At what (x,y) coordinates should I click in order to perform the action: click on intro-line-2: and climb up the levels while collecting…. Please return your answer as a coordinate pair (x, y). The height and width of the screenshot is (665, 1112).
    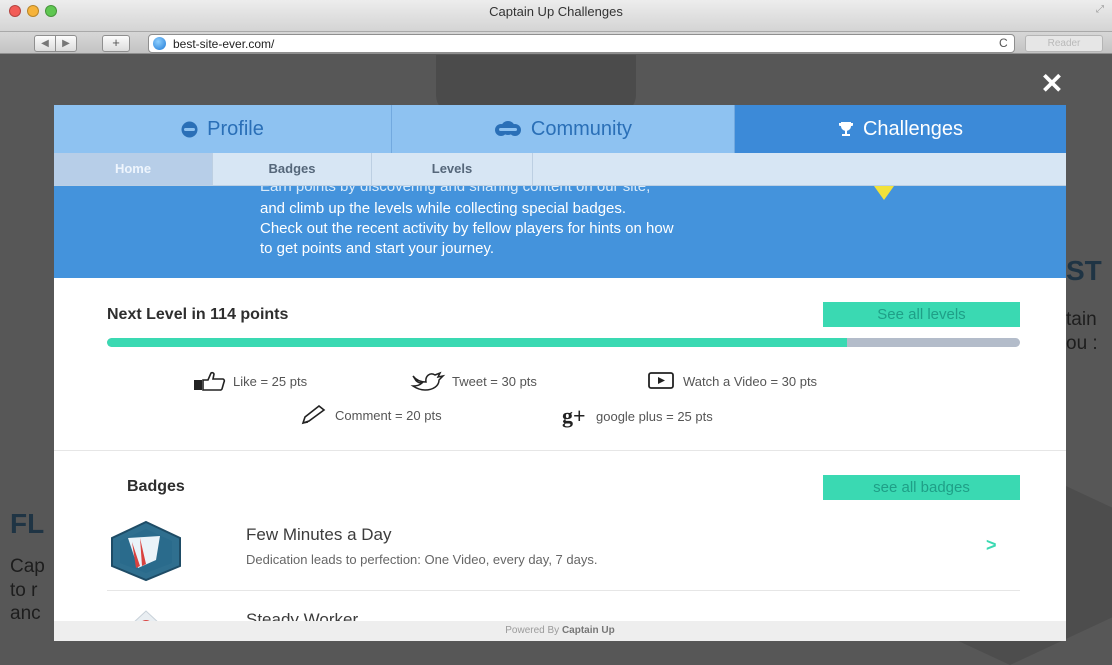
    Looking at the image, I should click on (443, 208).